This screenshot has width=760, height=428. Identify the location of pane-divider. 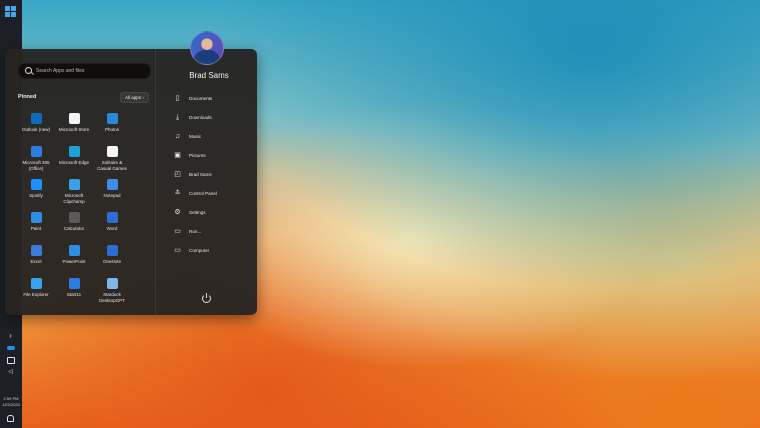
(155, 182).